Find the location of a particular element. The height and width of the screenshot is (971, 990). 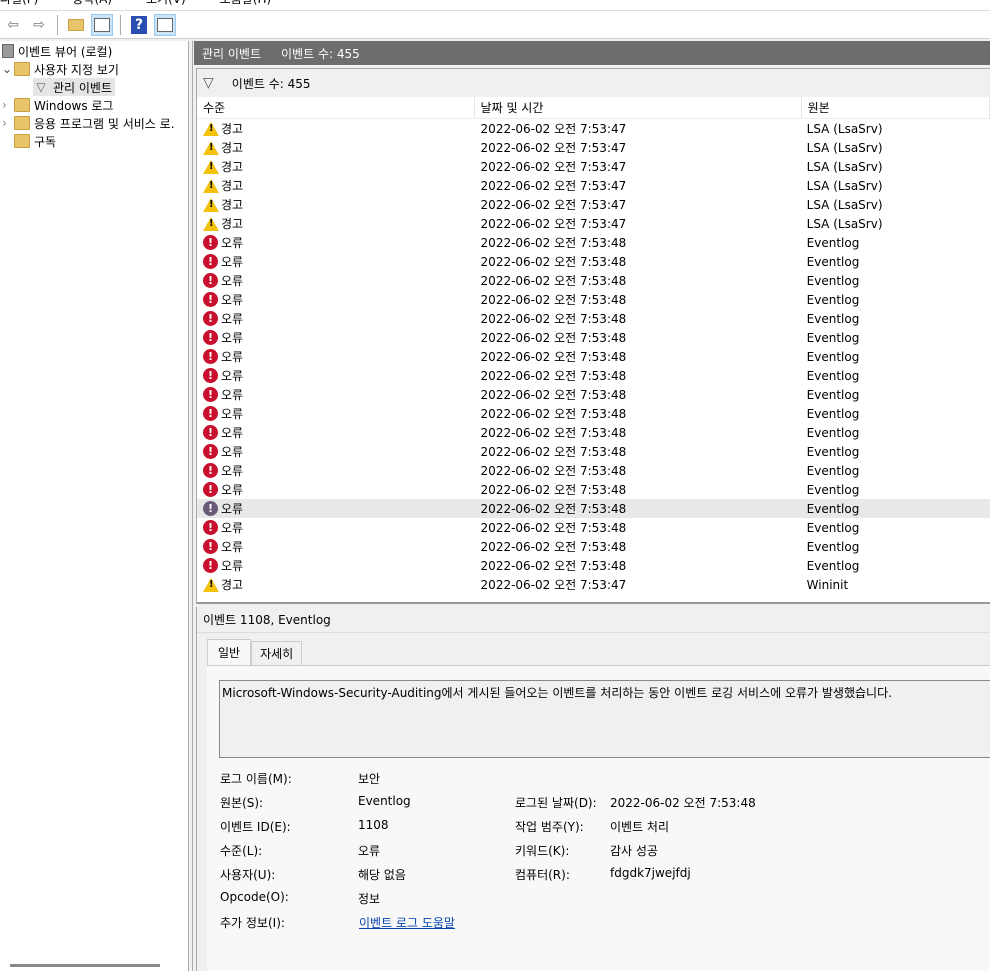

tree-windows-logs: › Windows 로그 is located at coordinates (57, 105).